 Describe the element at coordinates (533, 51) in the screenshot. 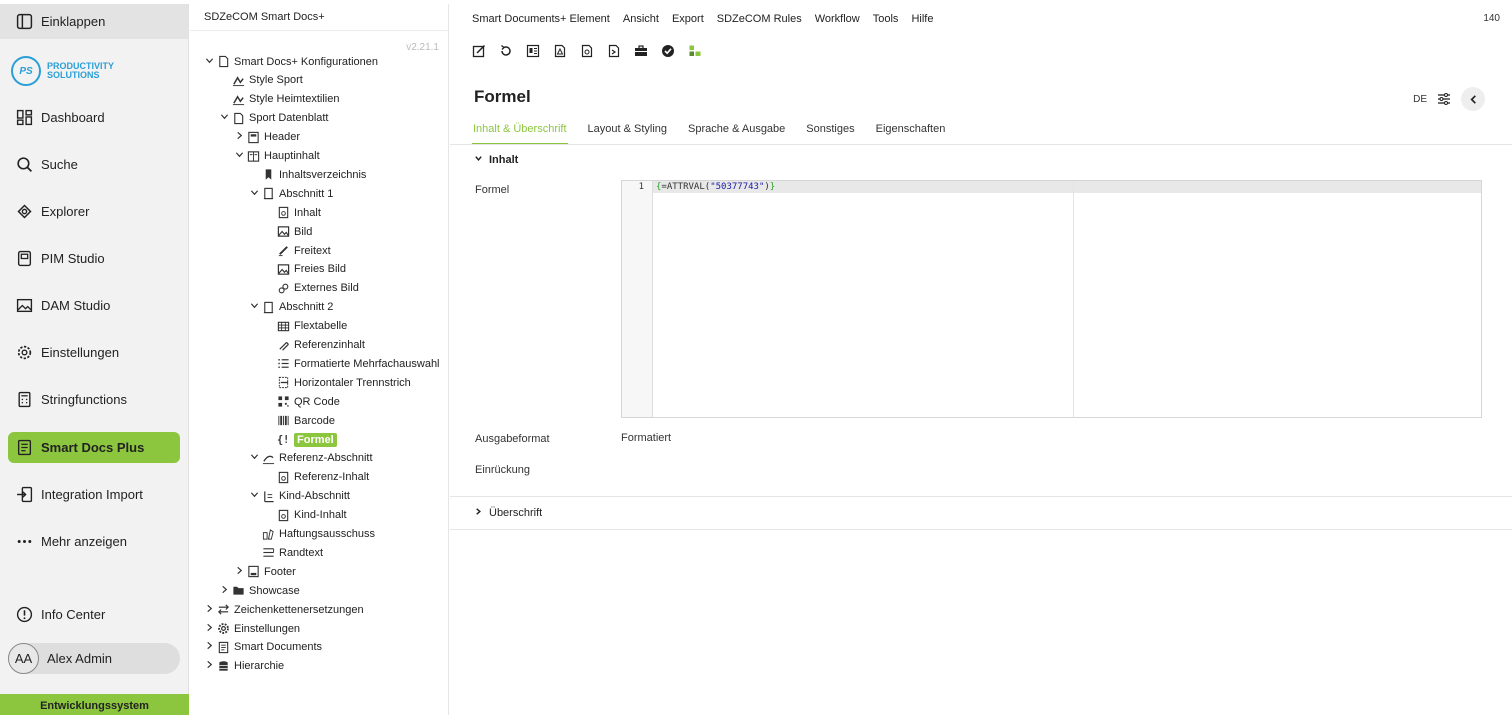

I see `preview-icon` at that location.